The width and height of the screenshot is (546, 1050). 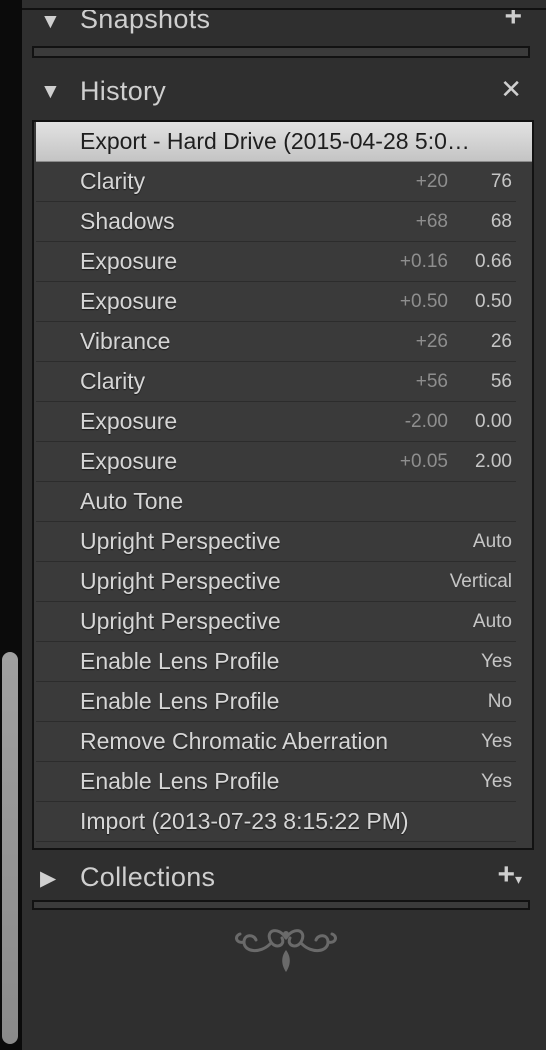 I want to click on history-step: Exposure +0.50 0.50, so click(x=276, y=302).